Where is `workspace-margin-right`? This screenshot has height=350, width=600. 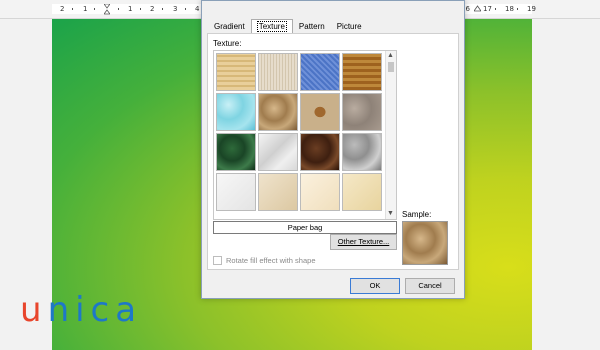 workspace-margin-right is located at coordinates (566, 184).